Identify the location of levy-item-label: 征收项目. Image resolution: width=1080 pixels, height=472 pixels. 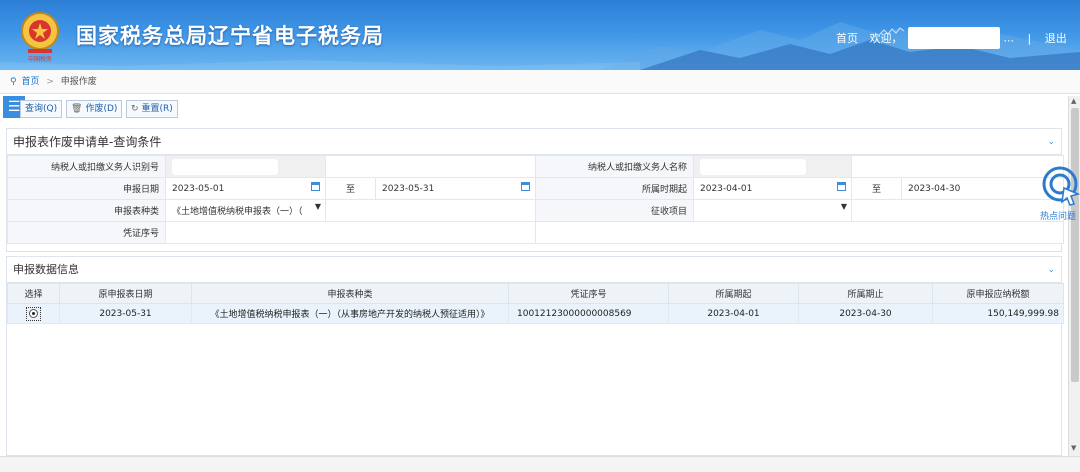
(614, 210).